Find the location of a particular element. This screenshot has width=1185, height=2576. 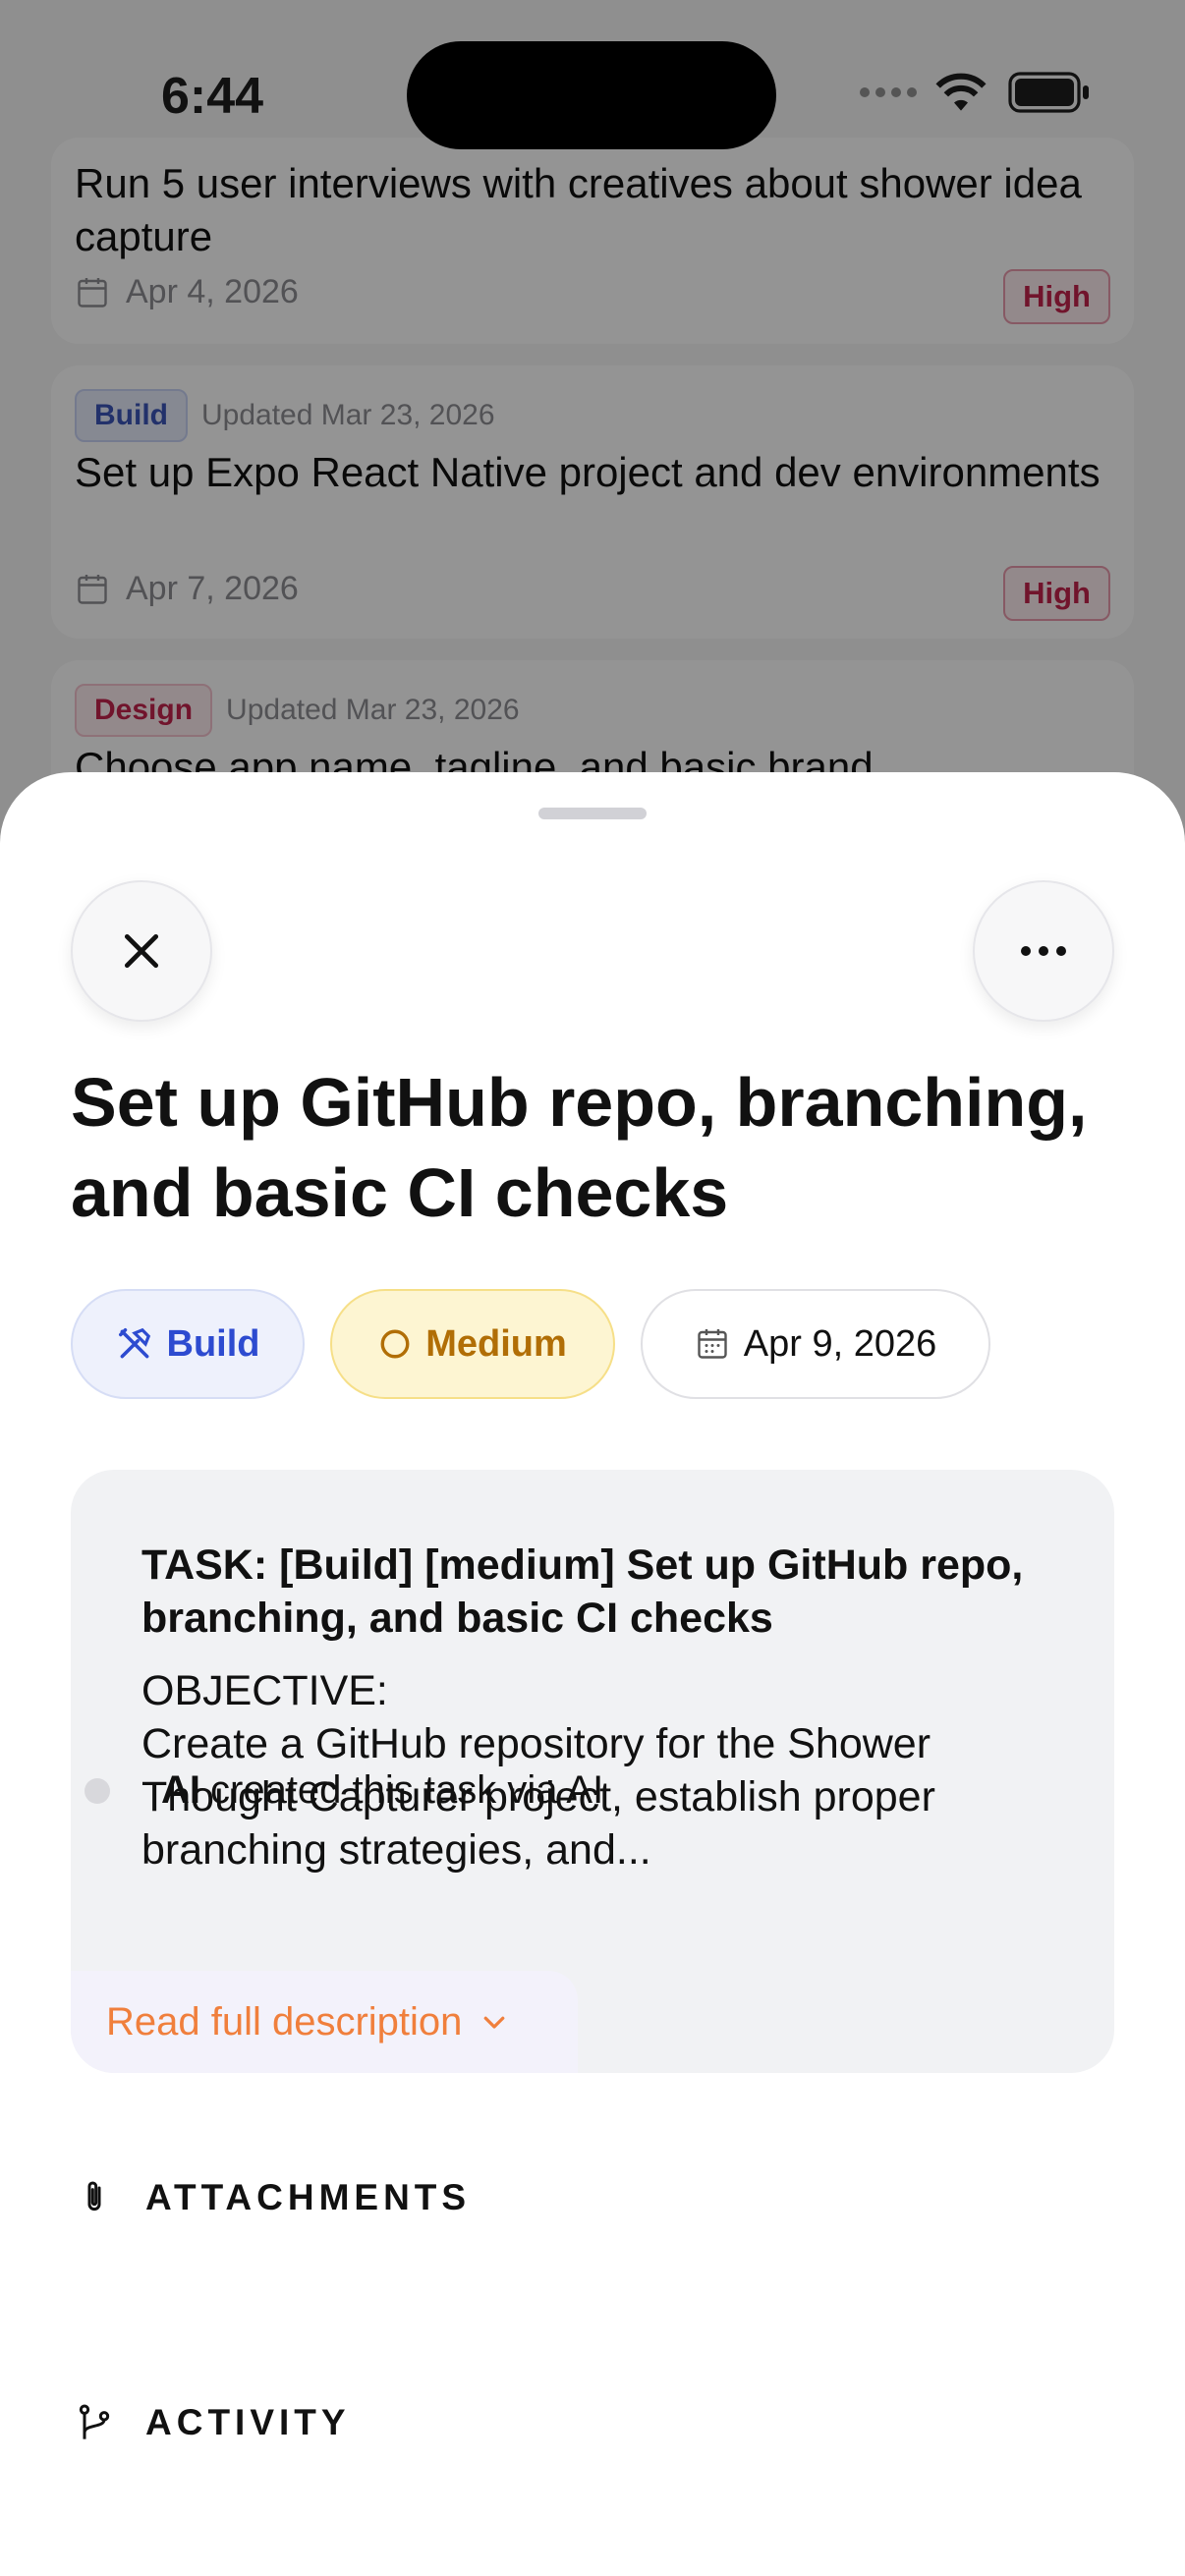

dynamic-island is located at coordinates (592, 95).